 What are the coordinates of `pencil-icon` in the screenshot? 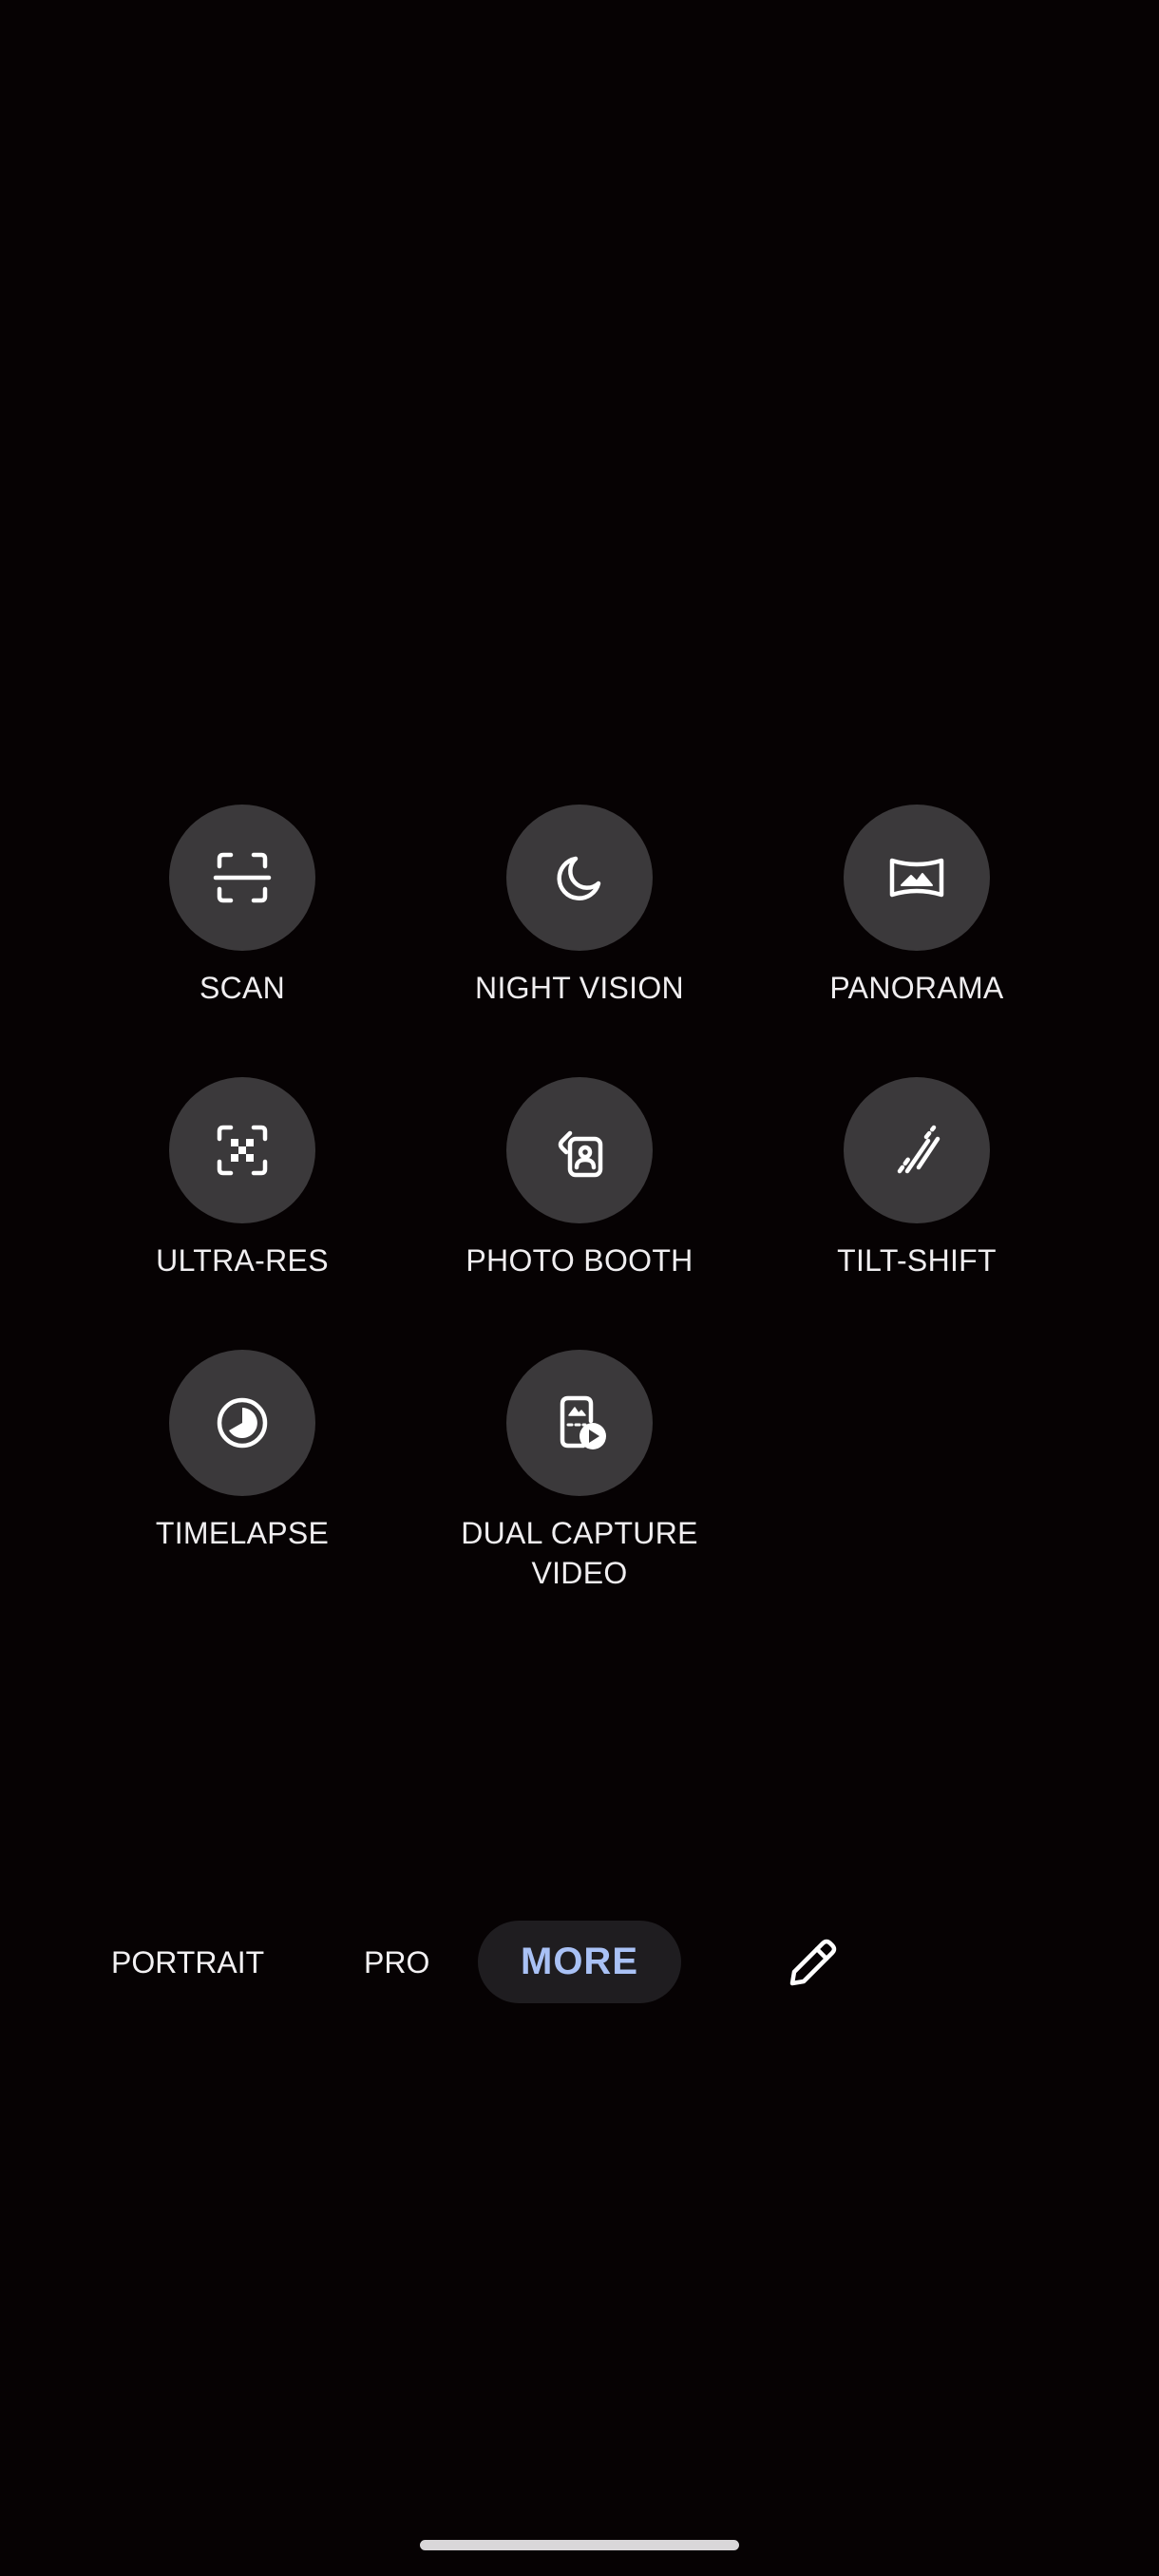 It's located at (813, 1962).